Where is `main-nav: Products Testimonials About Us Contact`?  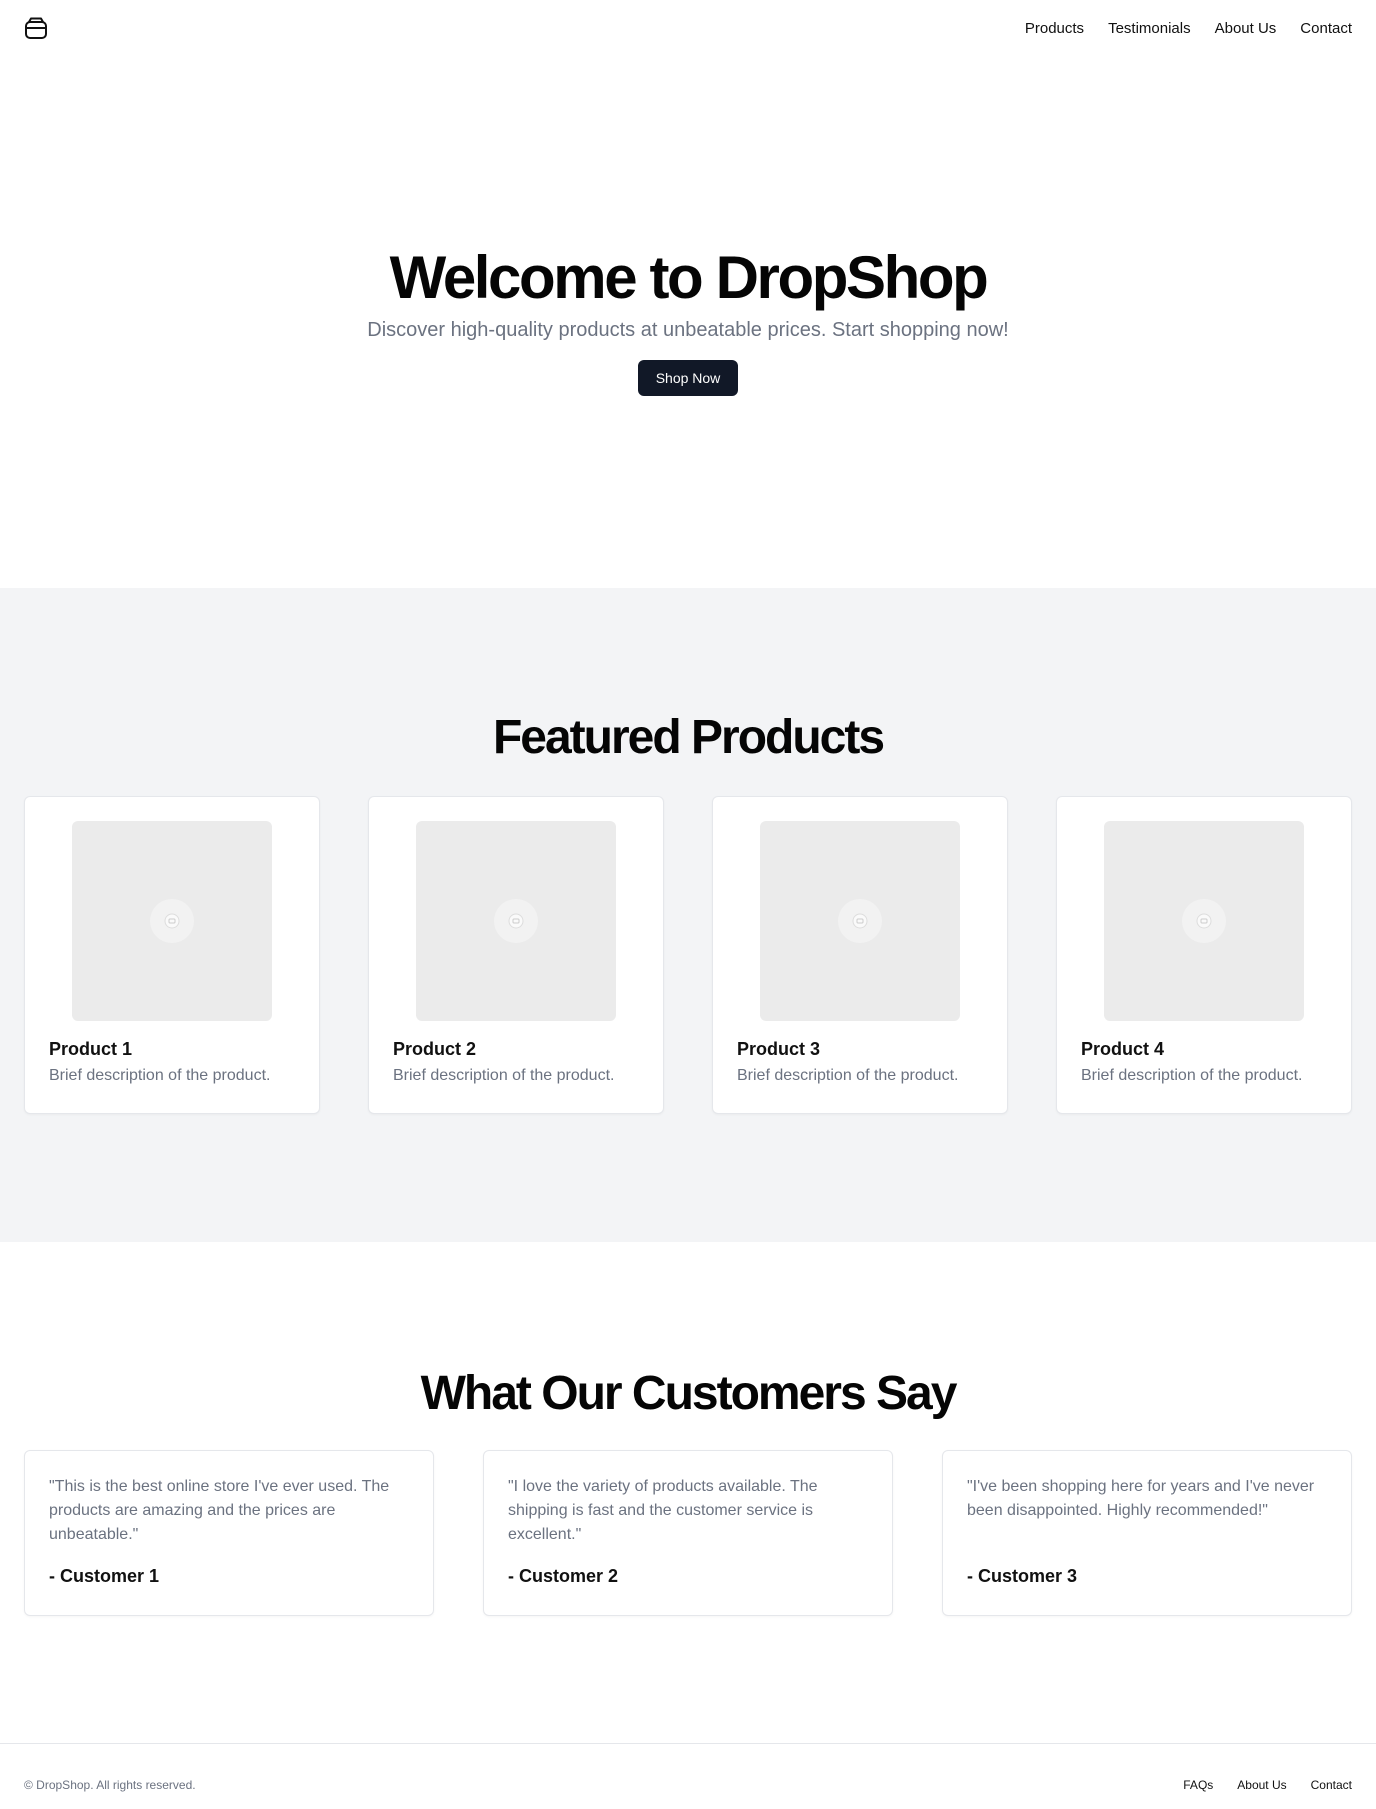
main-nav: Products Testimonials About Us Contact is located at coordinates (1188, 28).